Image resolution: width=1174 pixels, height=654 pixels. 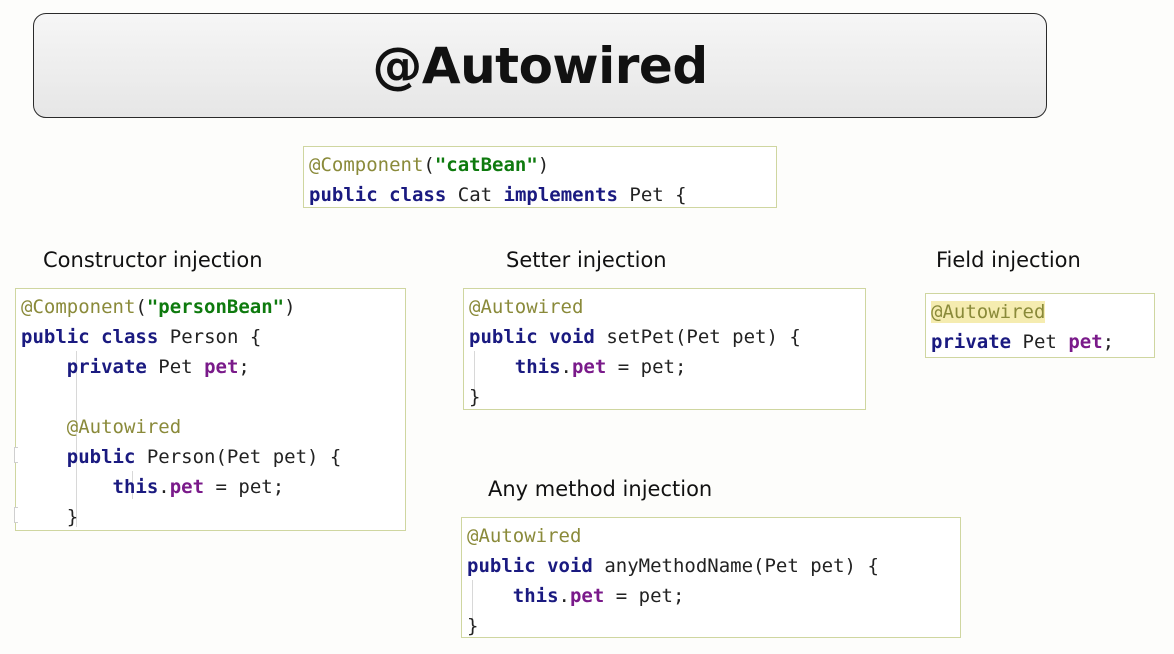 I want to click on keyword: implements, so click(x=560, y=195).